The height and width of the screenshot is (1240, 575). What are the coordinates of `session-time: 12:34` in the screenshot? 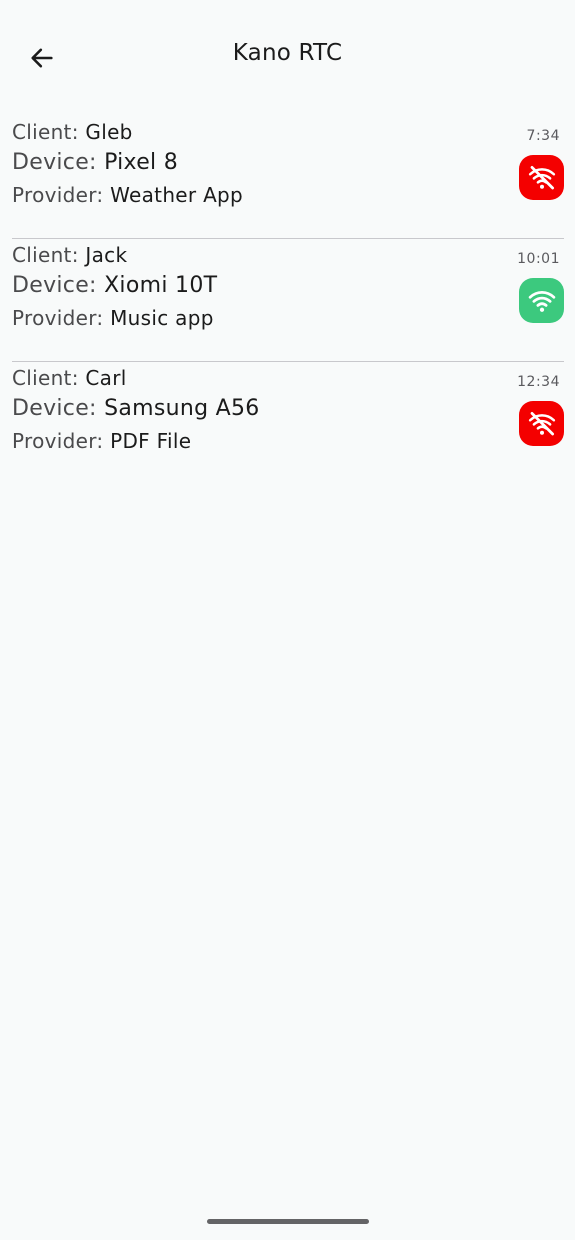 It's located at (538, 382).